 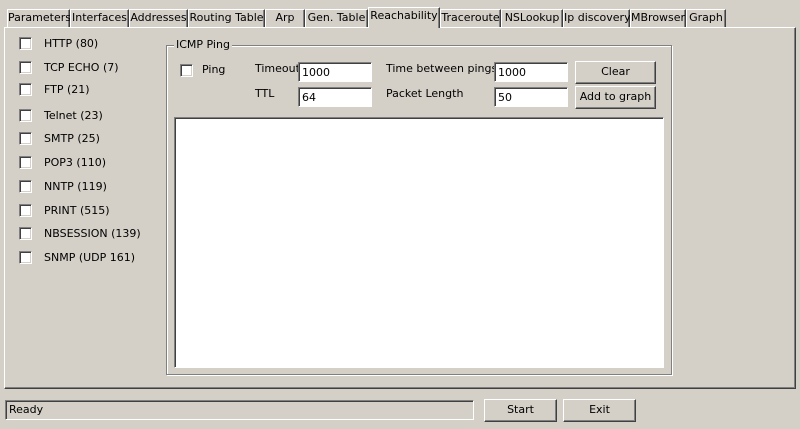 What do you see at coordinates (75, 186) in the screenshot?
I see `service-label: NNTP (119)` at bounding box center [75, 186].